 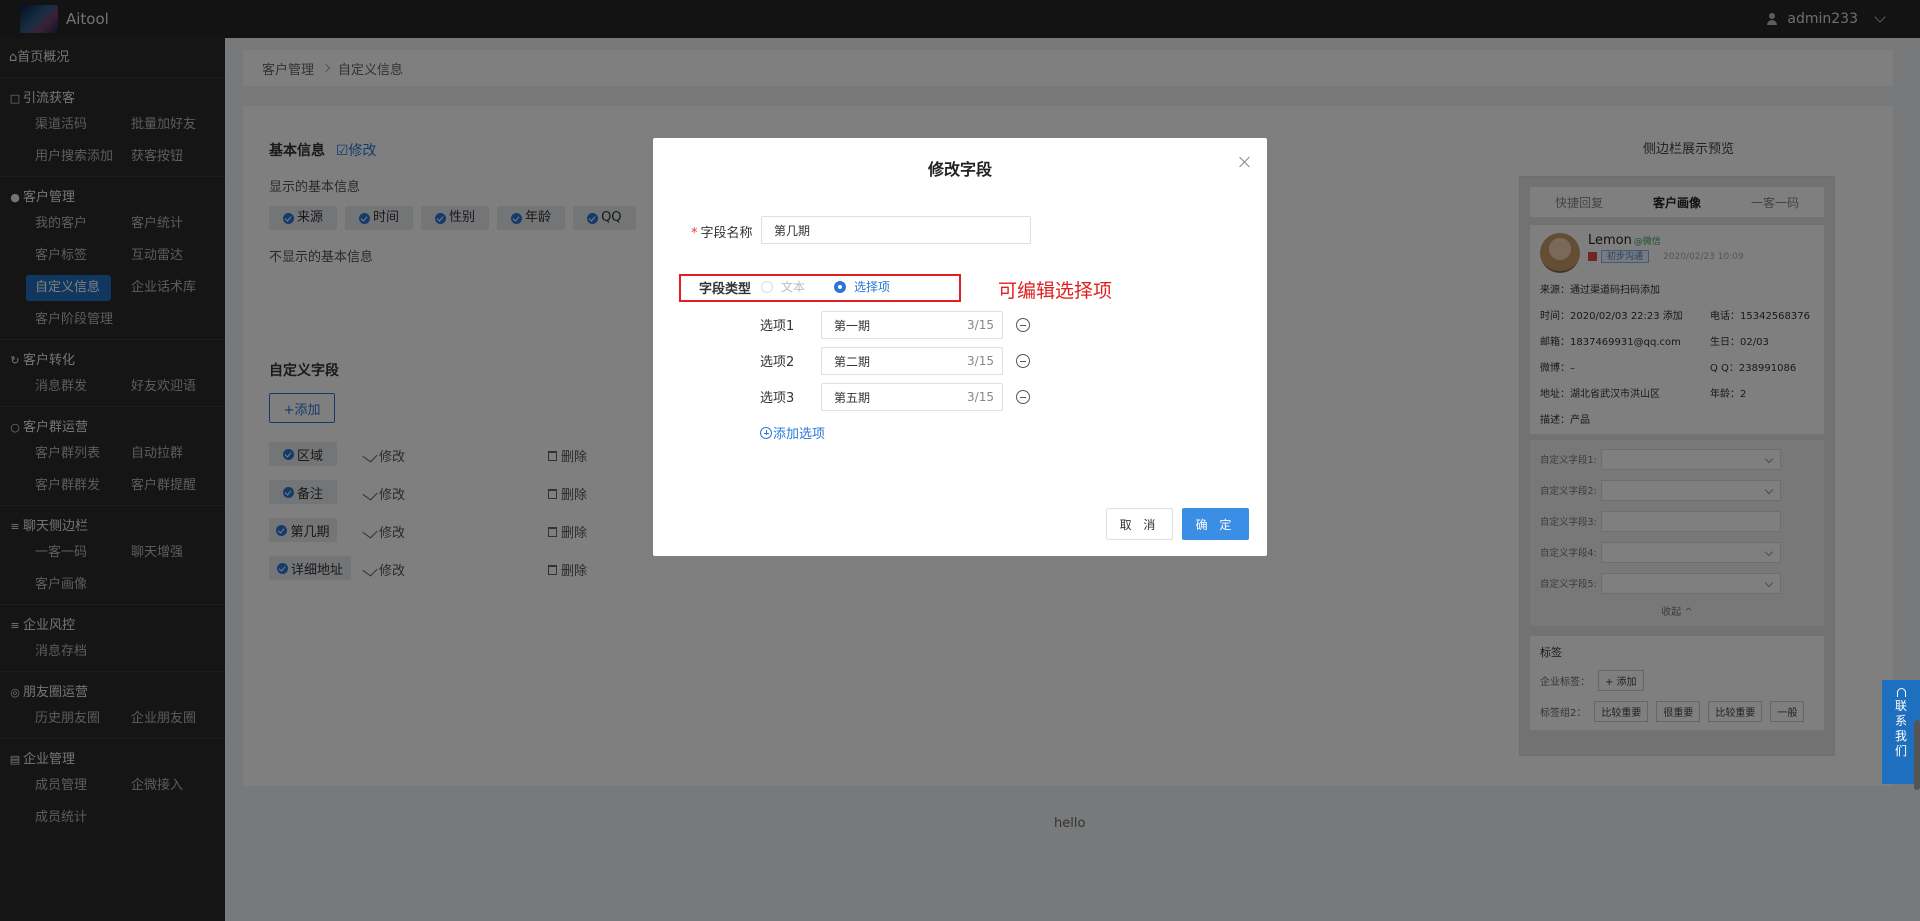 What do you see at coordinates (1215, 524) in the screenshot?
I see `confirm-button: 确 定` at bounding box center [1215, 524].